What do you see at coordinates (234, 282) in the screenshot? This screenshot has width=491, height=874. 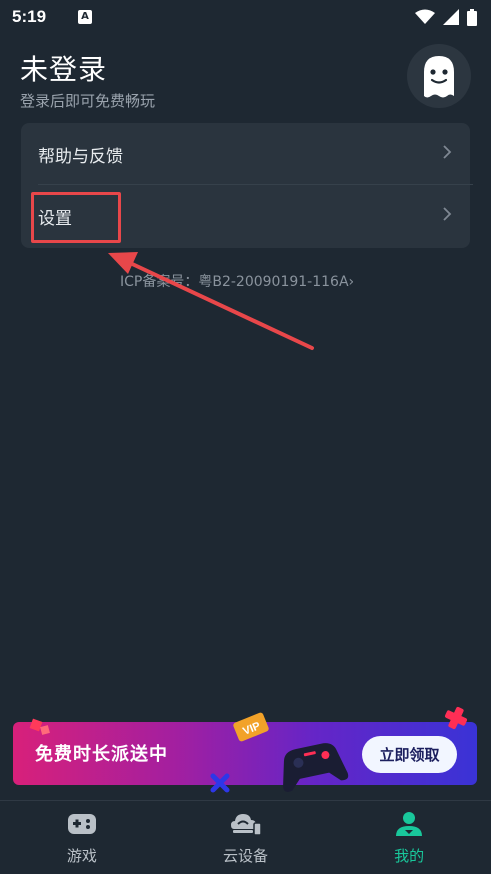 I see `icp-text: ICP备案号：粤B2-20090191-116A` at bounding box center [234, 282].